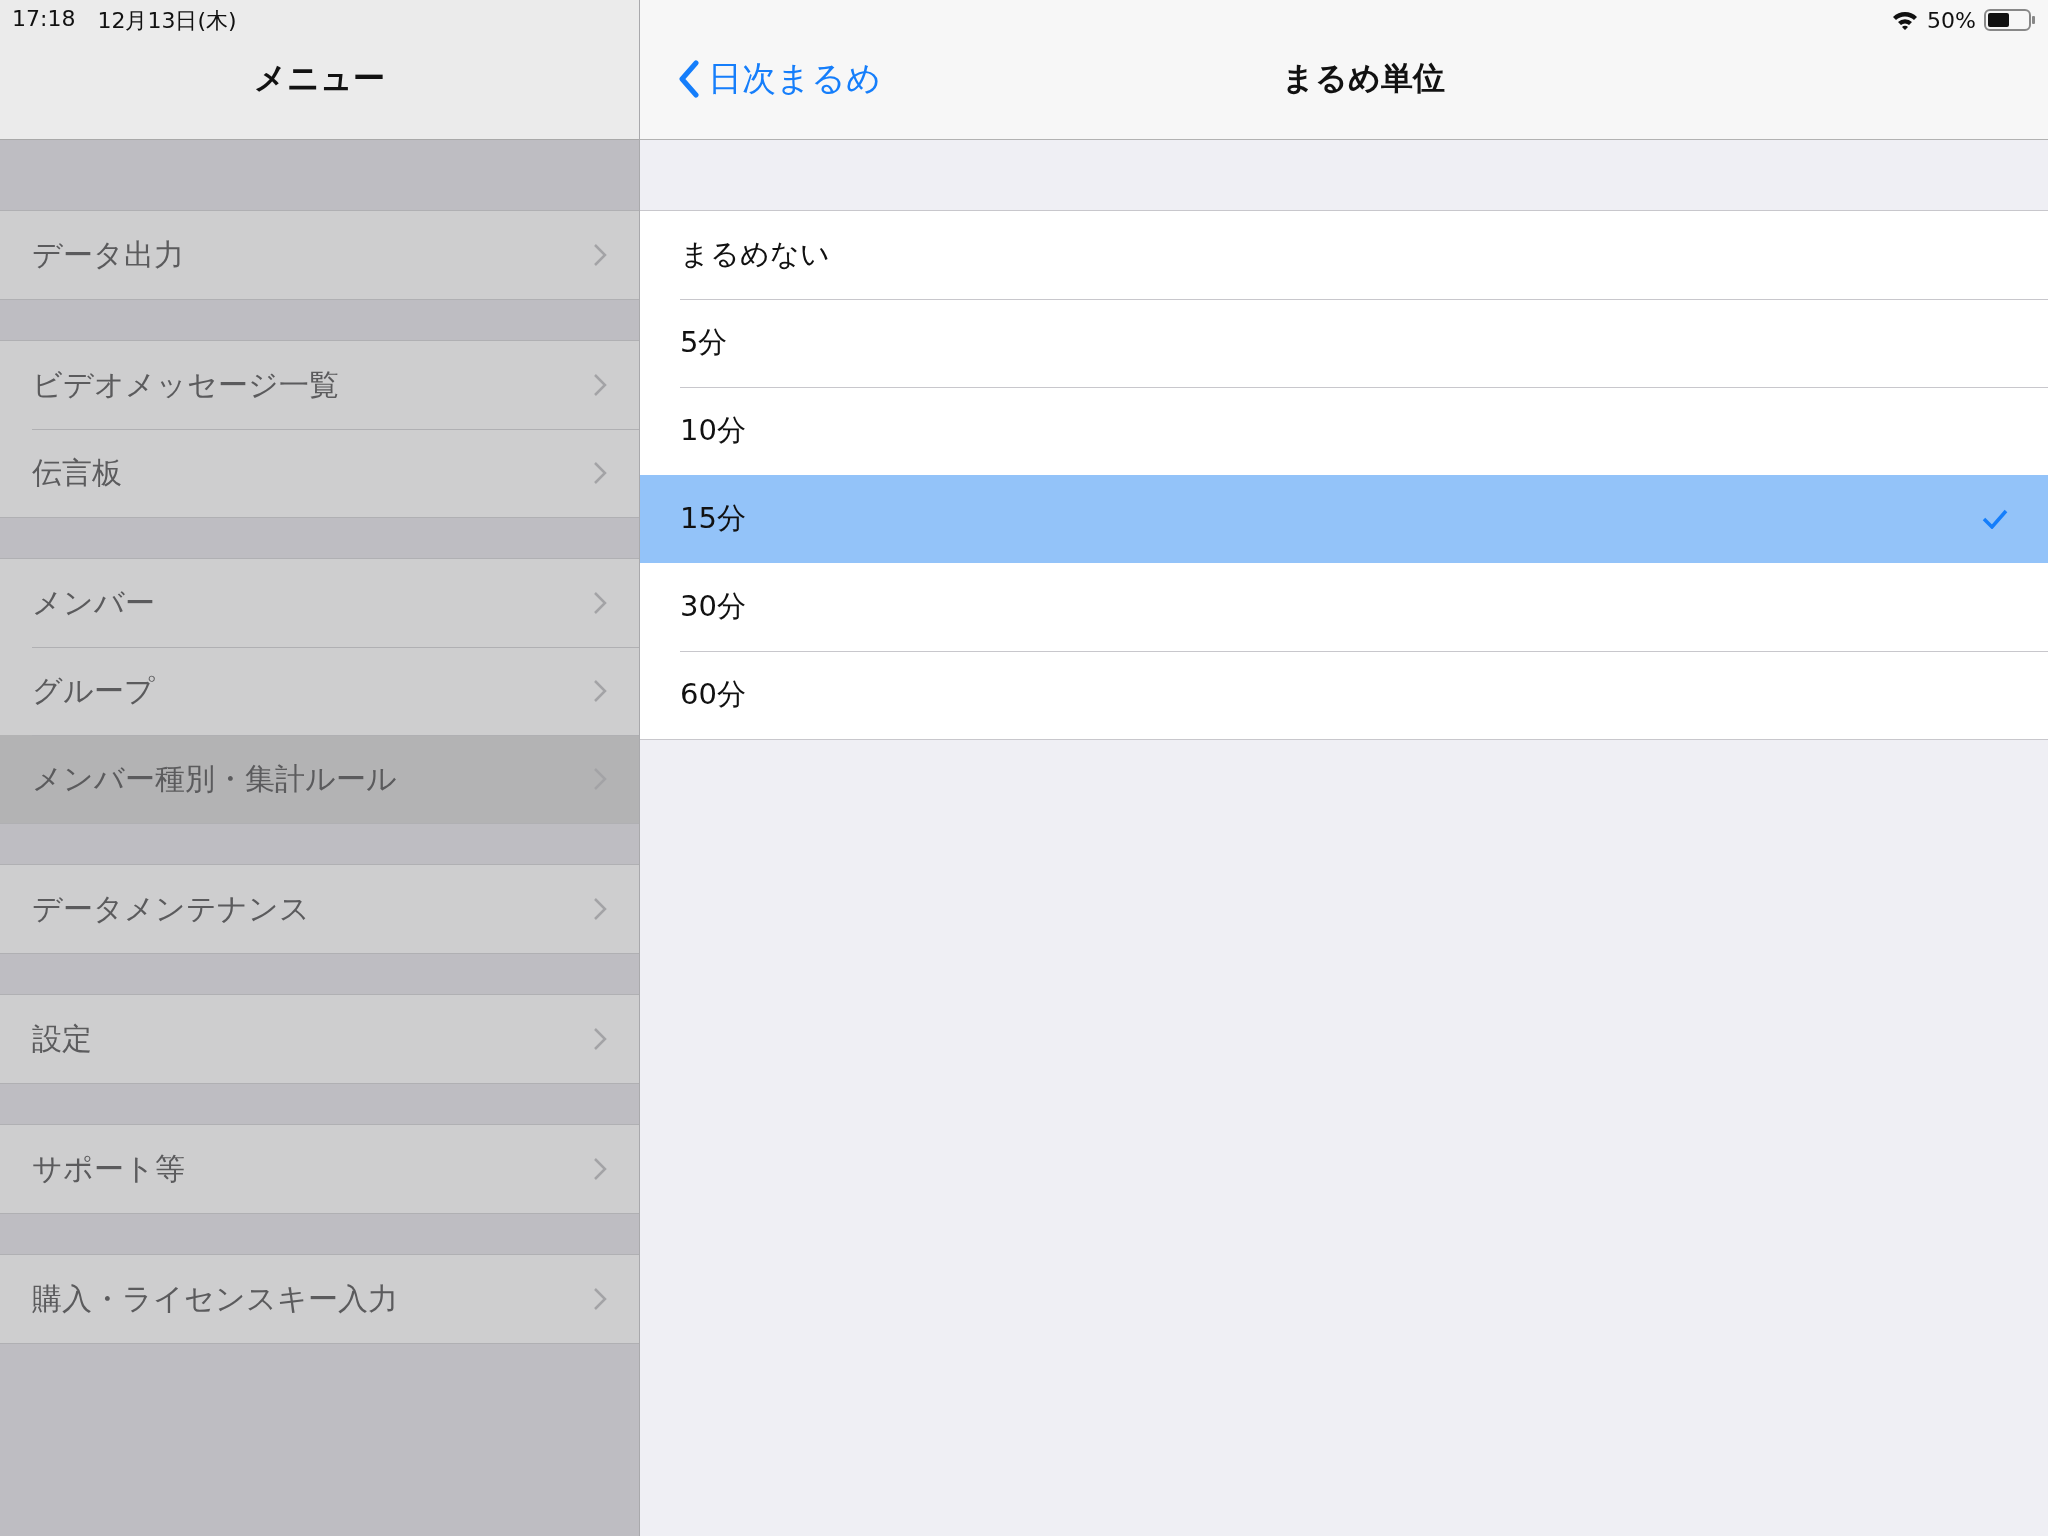 The image size is (2048, 1536). Describe the element at coordinates (319, 473) in the screenshot. I see `menu-item: 伝言板` at that location.